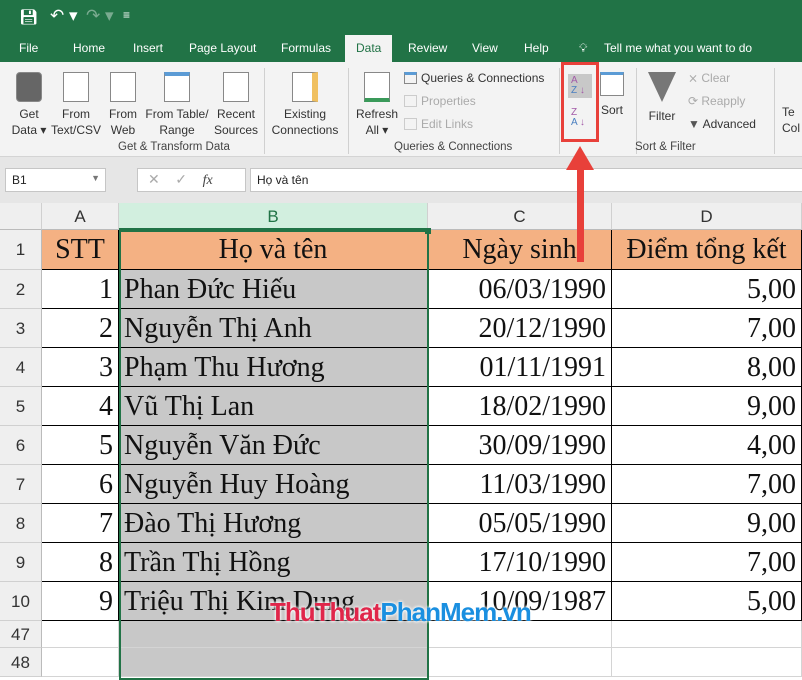  Describe the element at coordinates (427, 48) in the screenshot. I see `tab-review: Review` at that location.